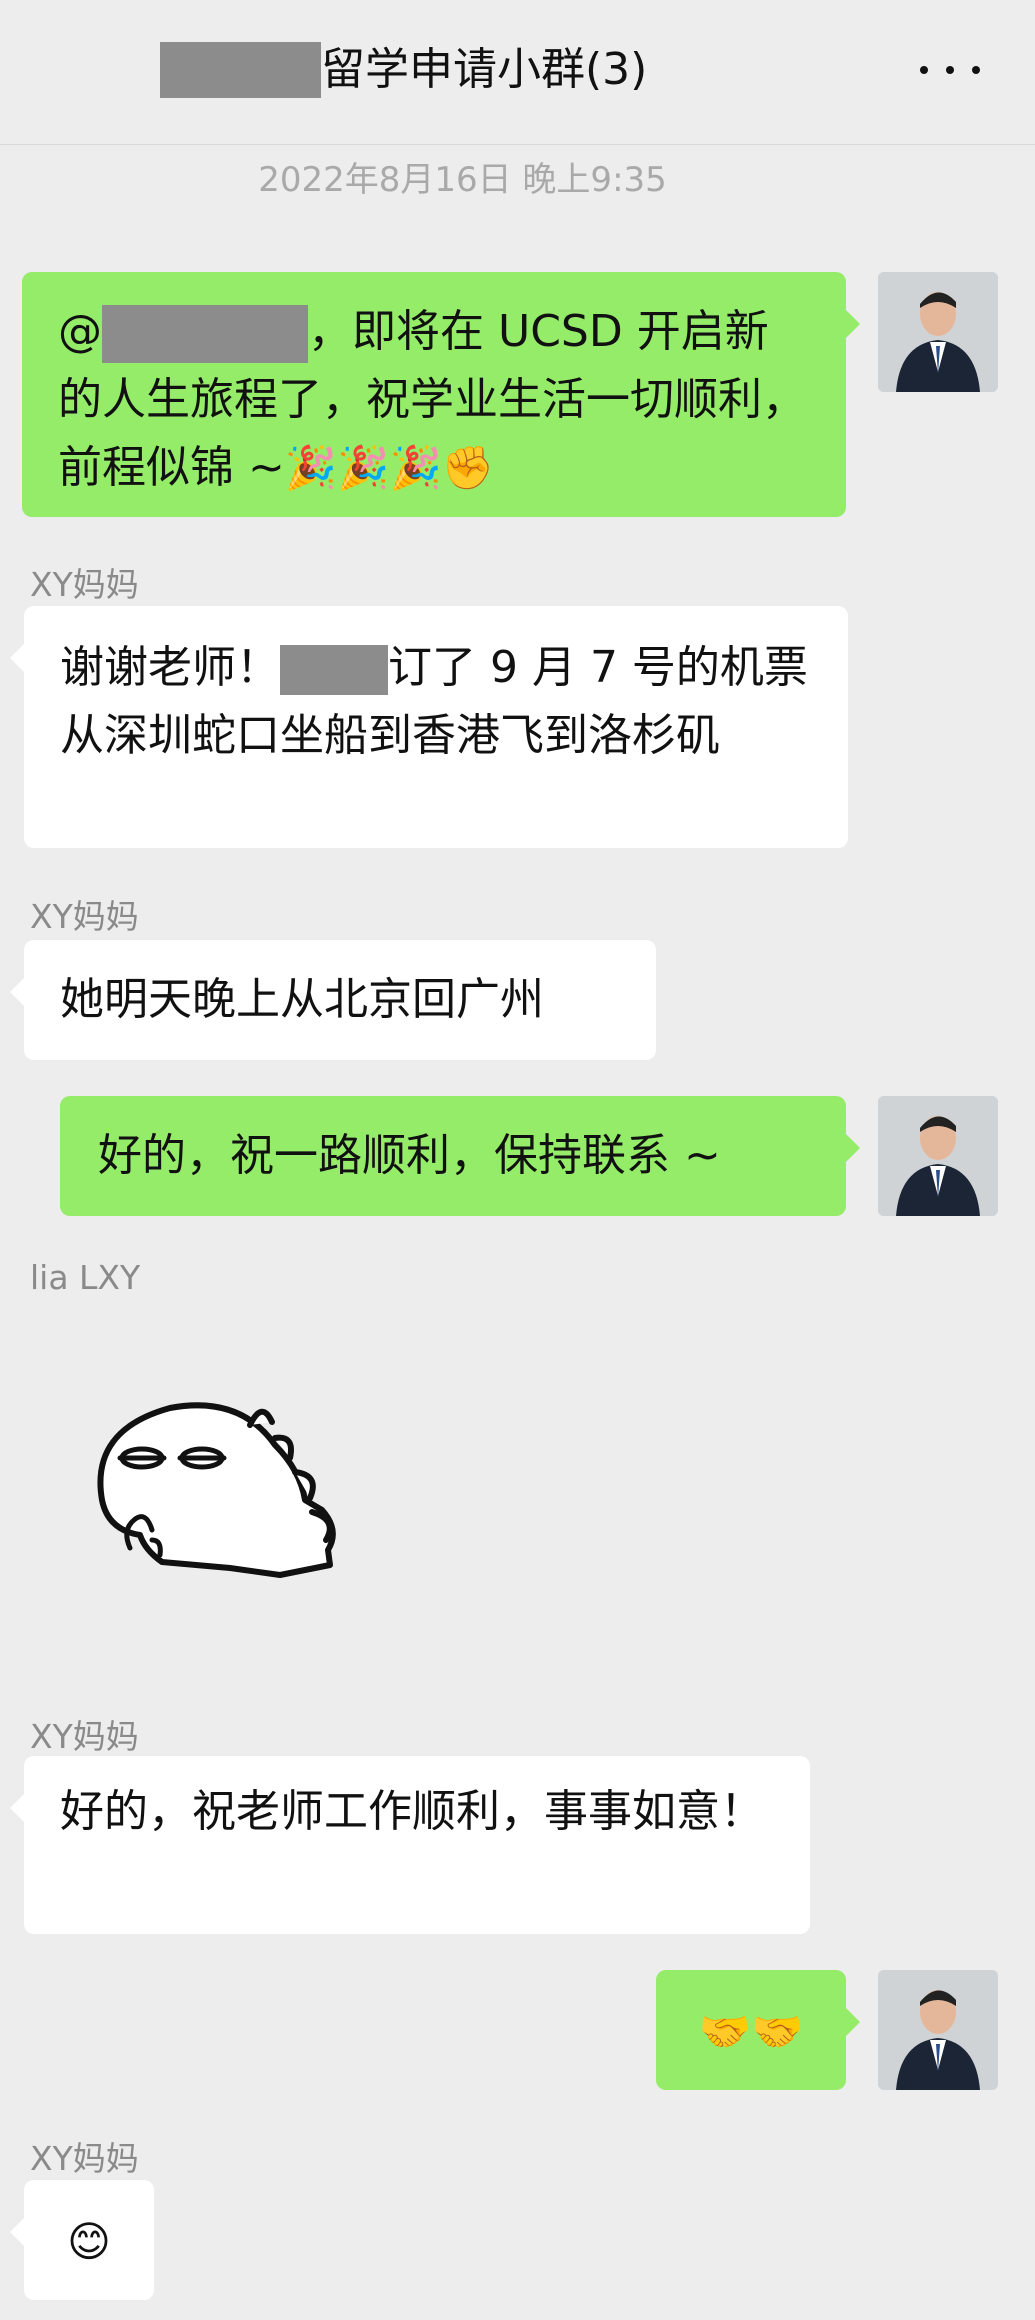 The height and width of the screenshot is (2320, 1035). I want to click on message-text-part: 谢谢老师！, so click(170, 667).